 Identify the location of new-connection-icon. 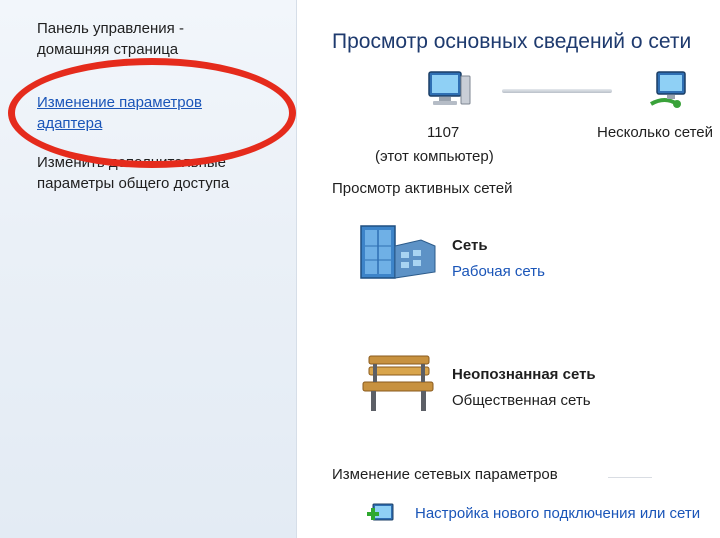
(380, 512).